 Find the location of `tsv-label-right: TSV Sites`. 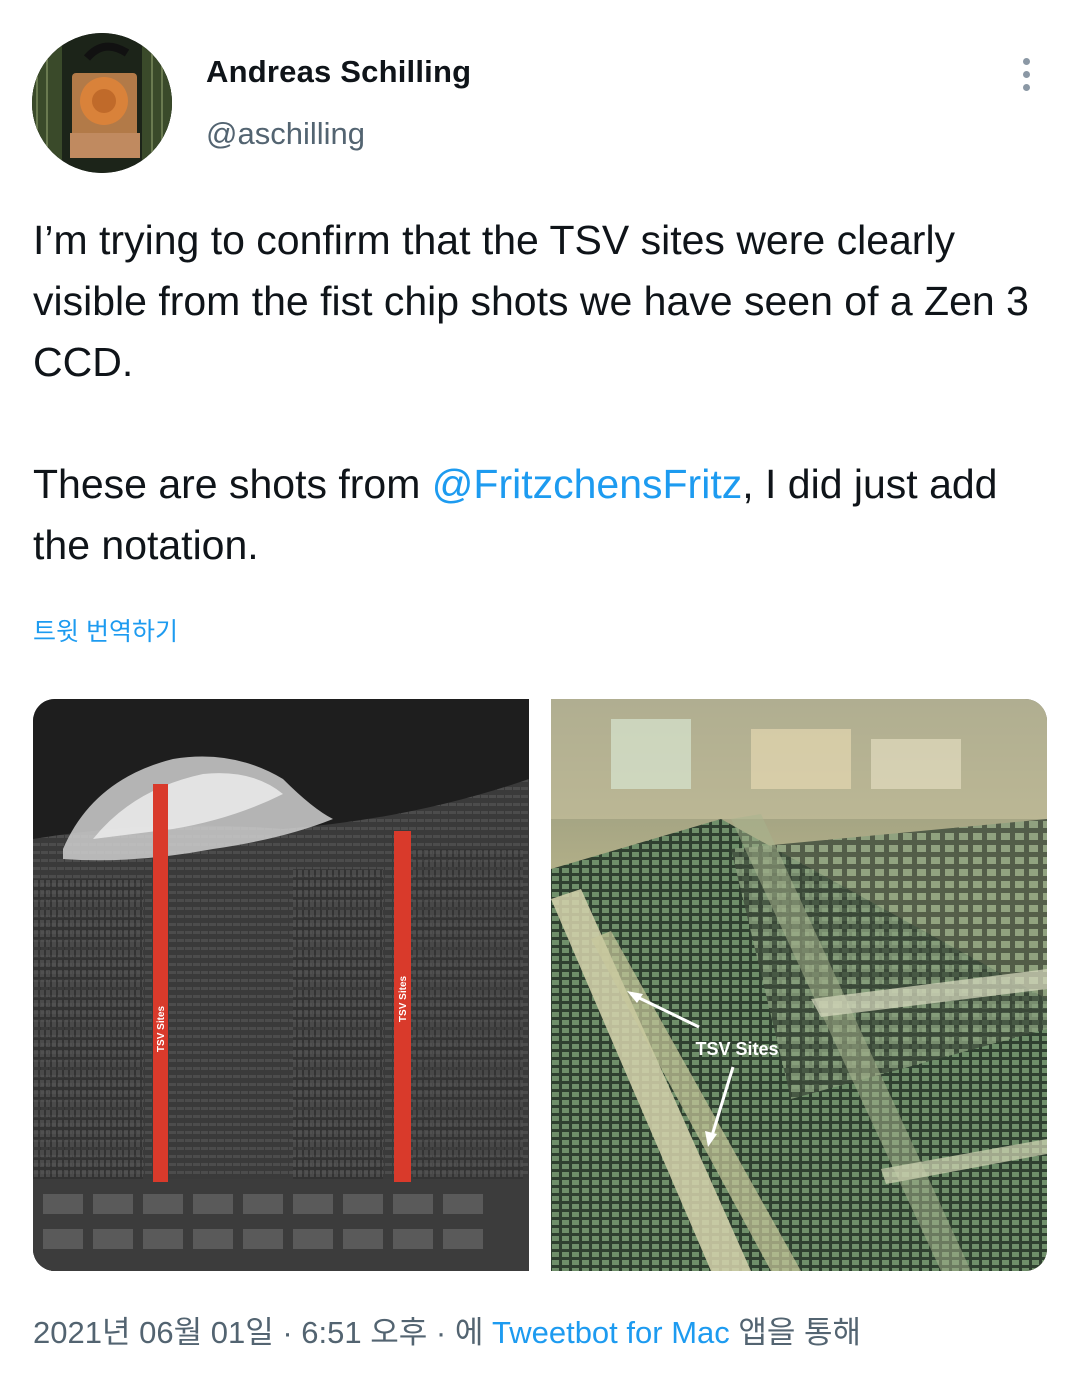

tsv-label-right: TSV Sites is located at coordinates (736, 1049).